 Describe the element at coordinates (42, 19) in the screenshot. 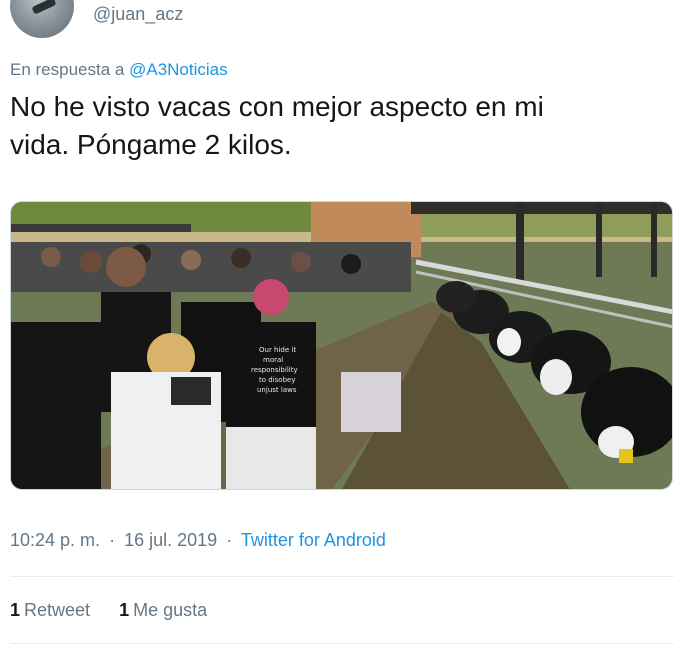

I see `user-avatar` at that location.